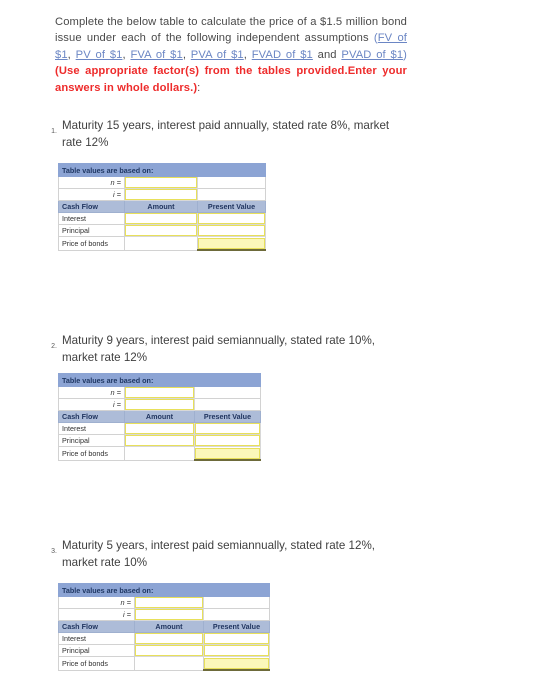  I want to click on interest-label-3: Interest, so click(96, 638).